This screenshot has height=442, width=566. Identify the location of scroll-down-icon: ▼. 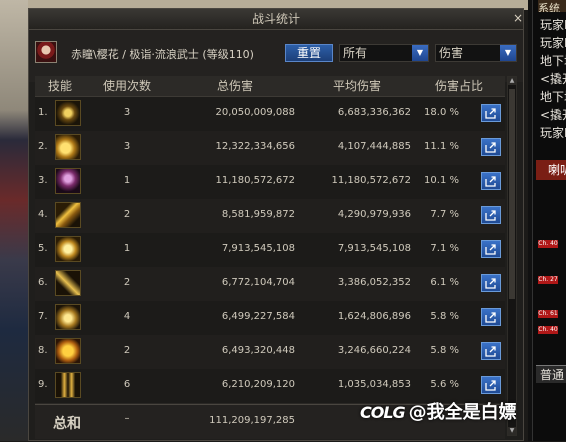
(512, 431).